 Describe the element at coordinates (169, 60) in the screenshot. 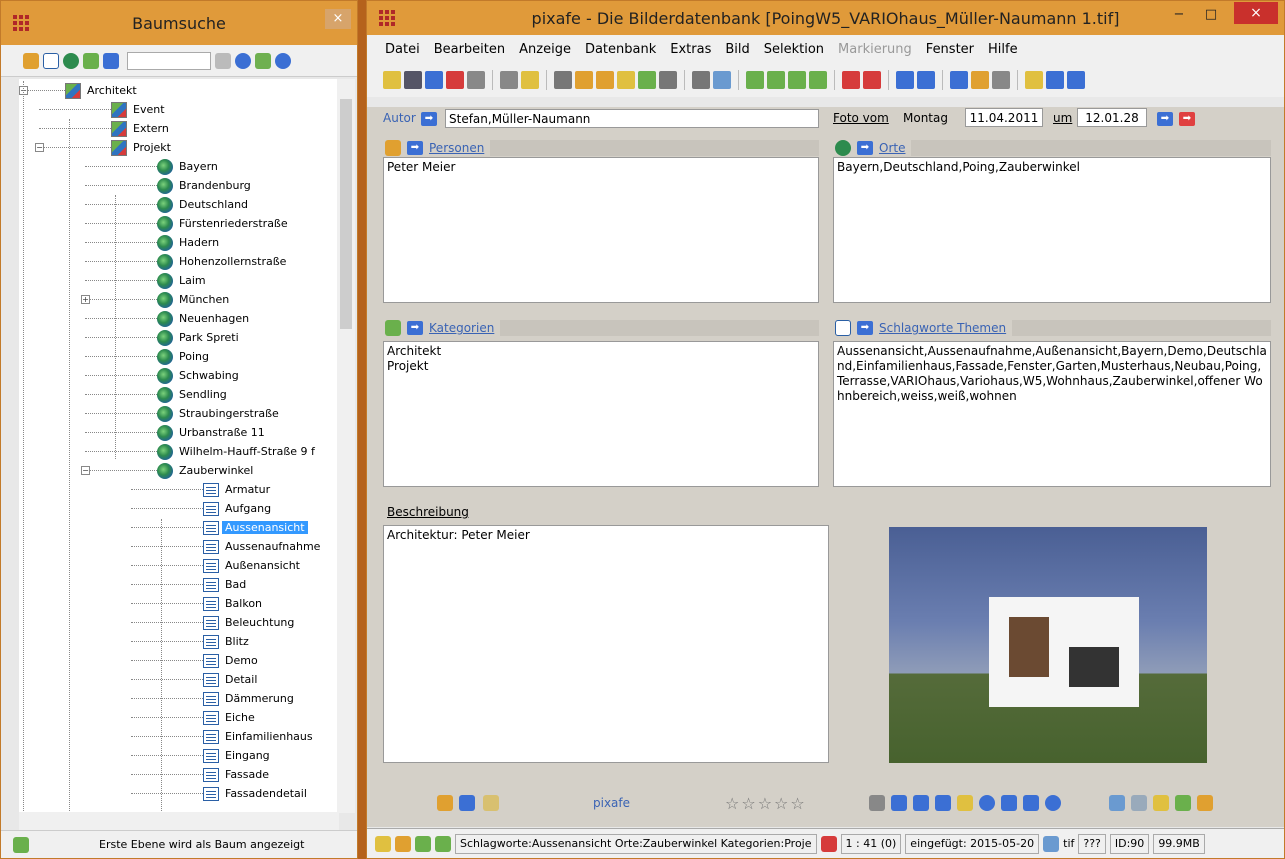

I see `tree-search-input` at that location.